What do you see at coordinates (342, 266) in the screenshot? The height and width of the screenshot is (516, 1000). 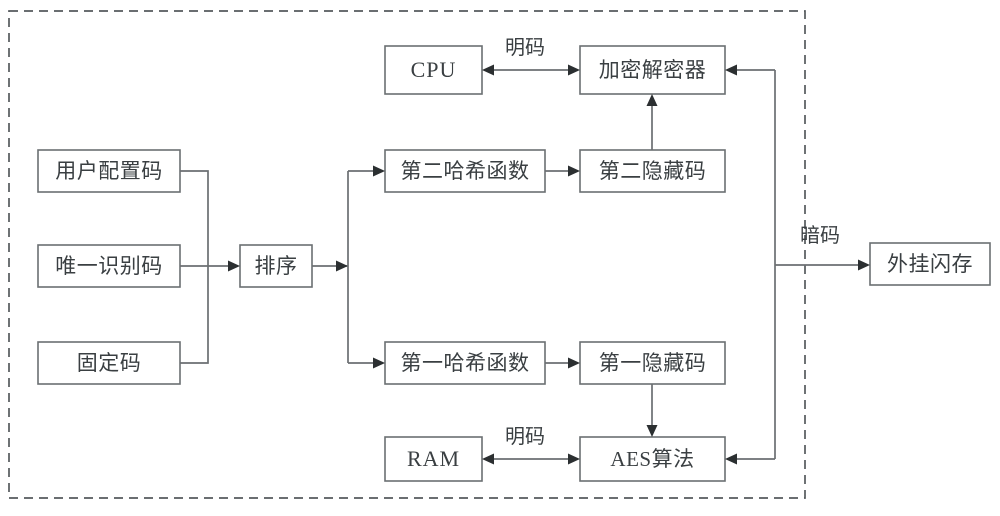 I see `arrowhead-sort-out` at bounding box center [342, 266].